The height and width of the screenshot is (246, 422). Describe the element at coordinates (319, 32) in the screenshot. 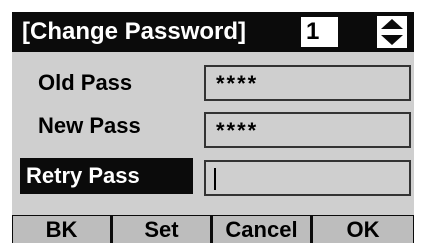

I see `page-number: 1` at that location.